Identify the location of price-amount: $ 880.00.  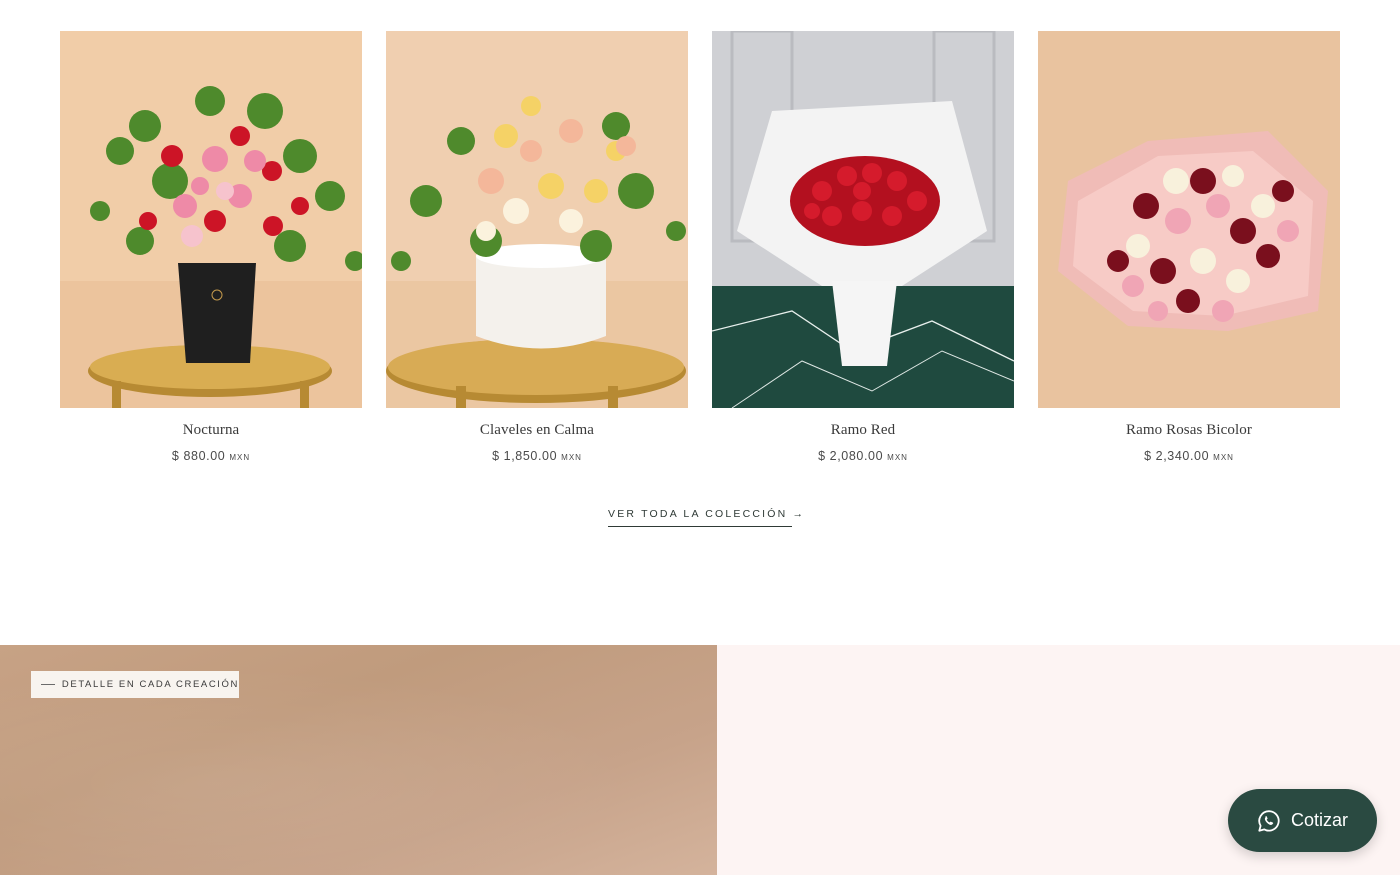
(198, 456).